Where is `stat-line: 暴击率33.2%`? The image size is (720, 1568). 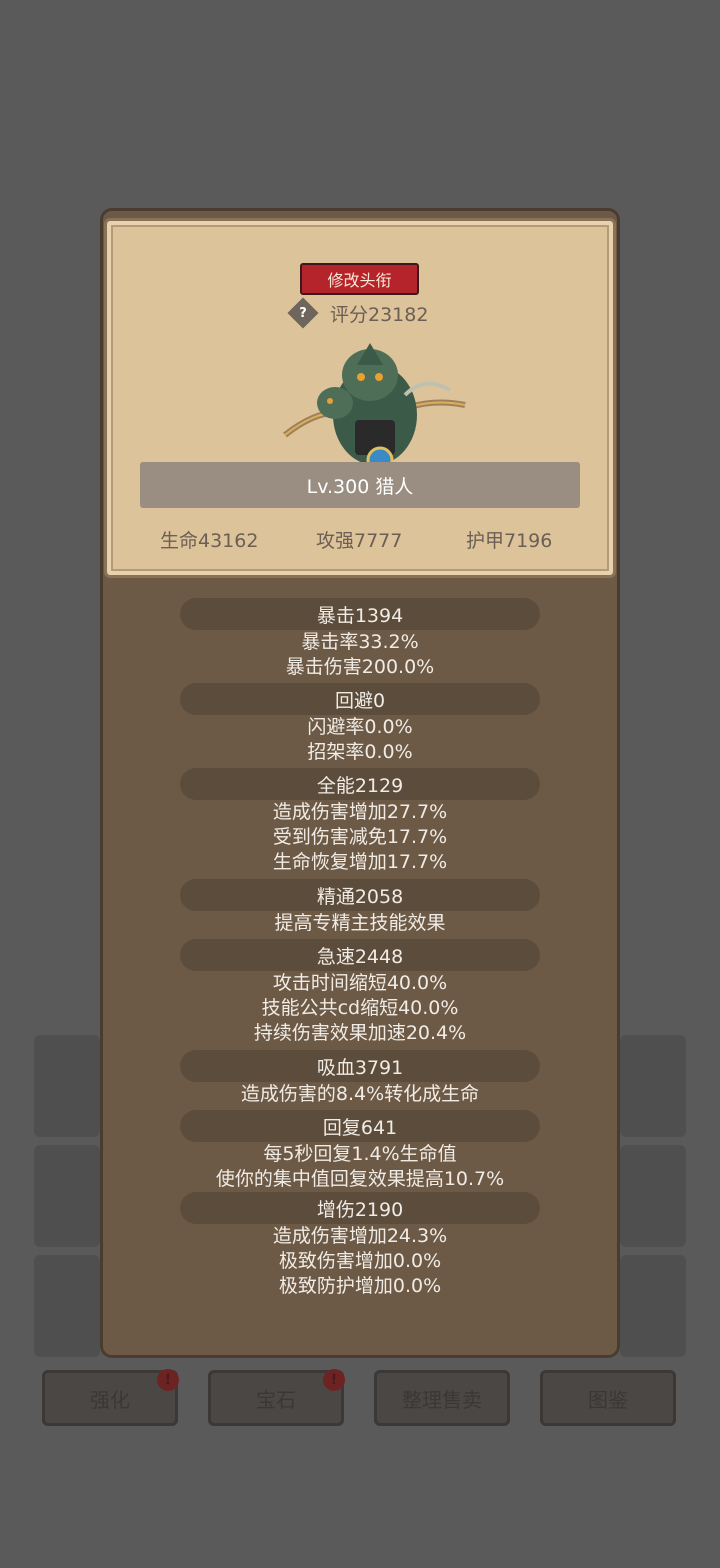 stat-line: 暴击率33.2% is located at coordinates (360, 642).